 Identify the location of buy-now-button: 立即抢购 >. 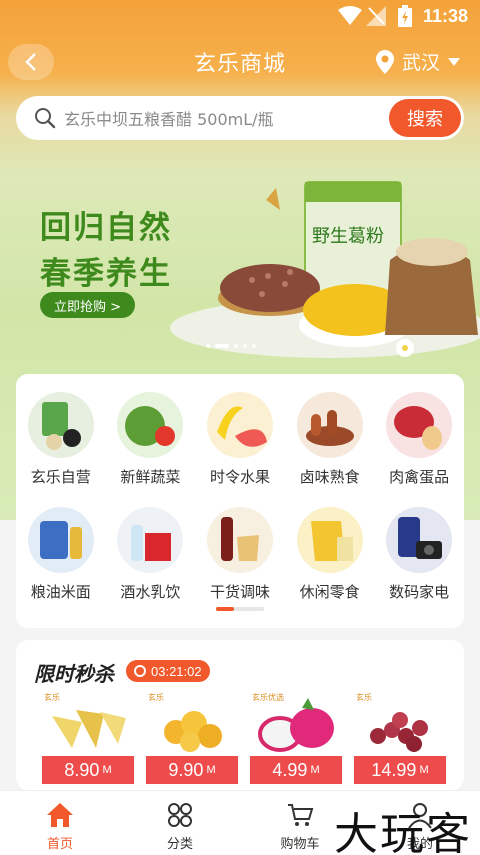
(88, 305).